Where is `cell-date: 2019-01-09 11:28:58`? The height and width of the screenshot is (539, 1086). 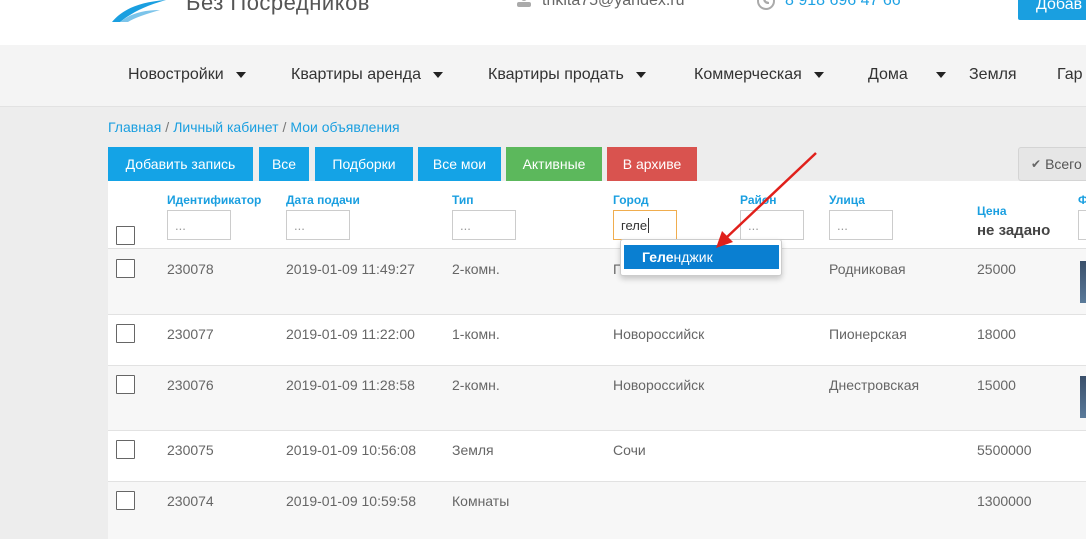
cell-date: 2019-01-09 11:28:58 is located at coordinates (350, 385).